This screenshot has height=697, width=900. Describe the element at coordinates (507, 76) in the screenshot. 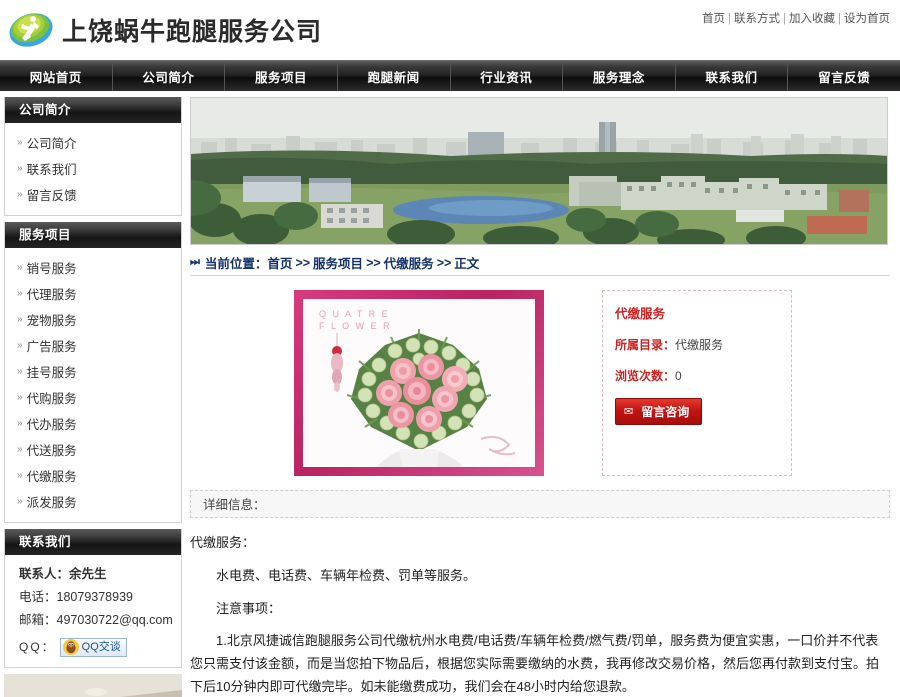

I see `nav-item-industry: 行业资讯` at that location.